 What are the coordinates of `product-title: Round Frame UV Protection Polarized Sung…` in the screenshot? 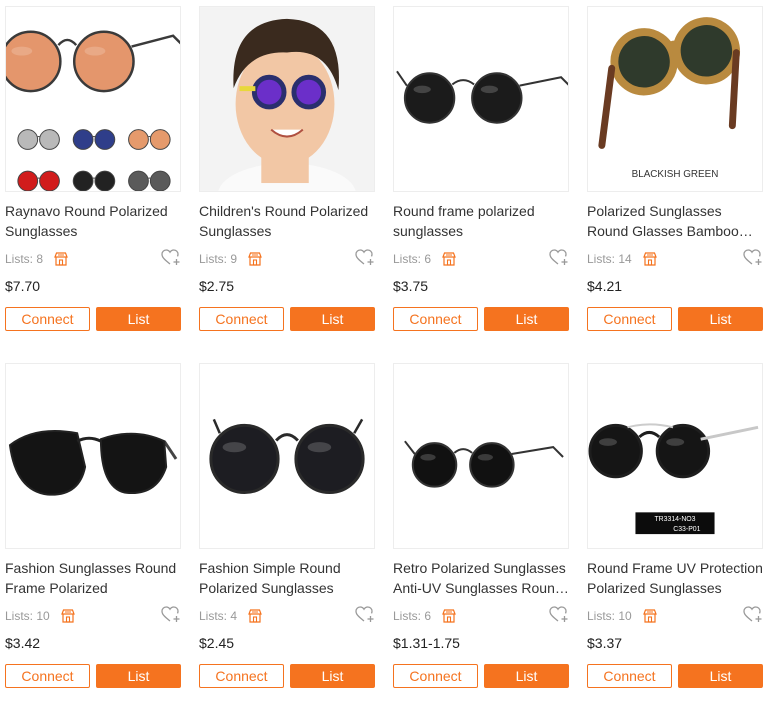 It's located at (675, 578).